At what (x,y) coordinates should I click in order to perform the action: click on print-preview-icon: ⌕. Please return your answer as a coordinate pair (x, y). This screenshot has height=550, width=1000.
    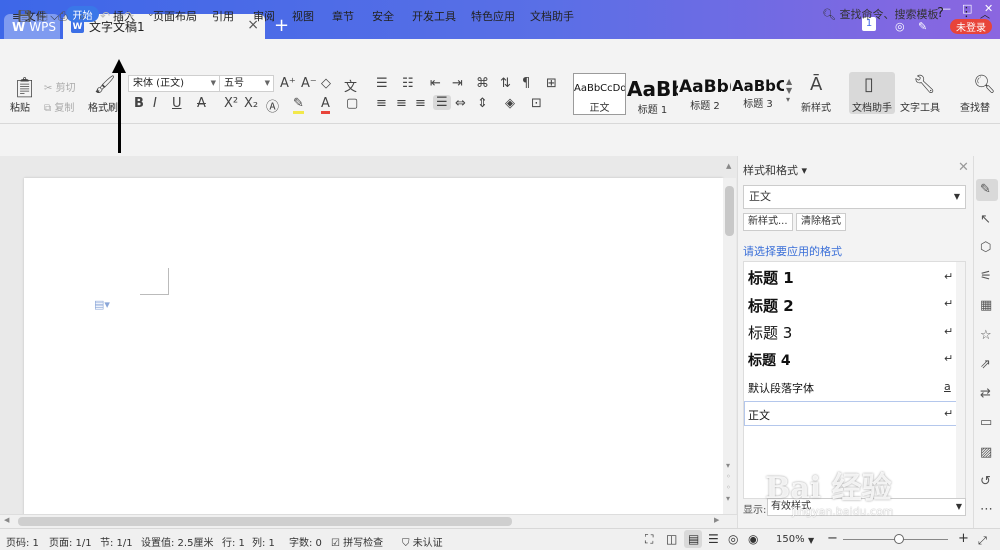
    Looking at the image, I should click on (82, 16).